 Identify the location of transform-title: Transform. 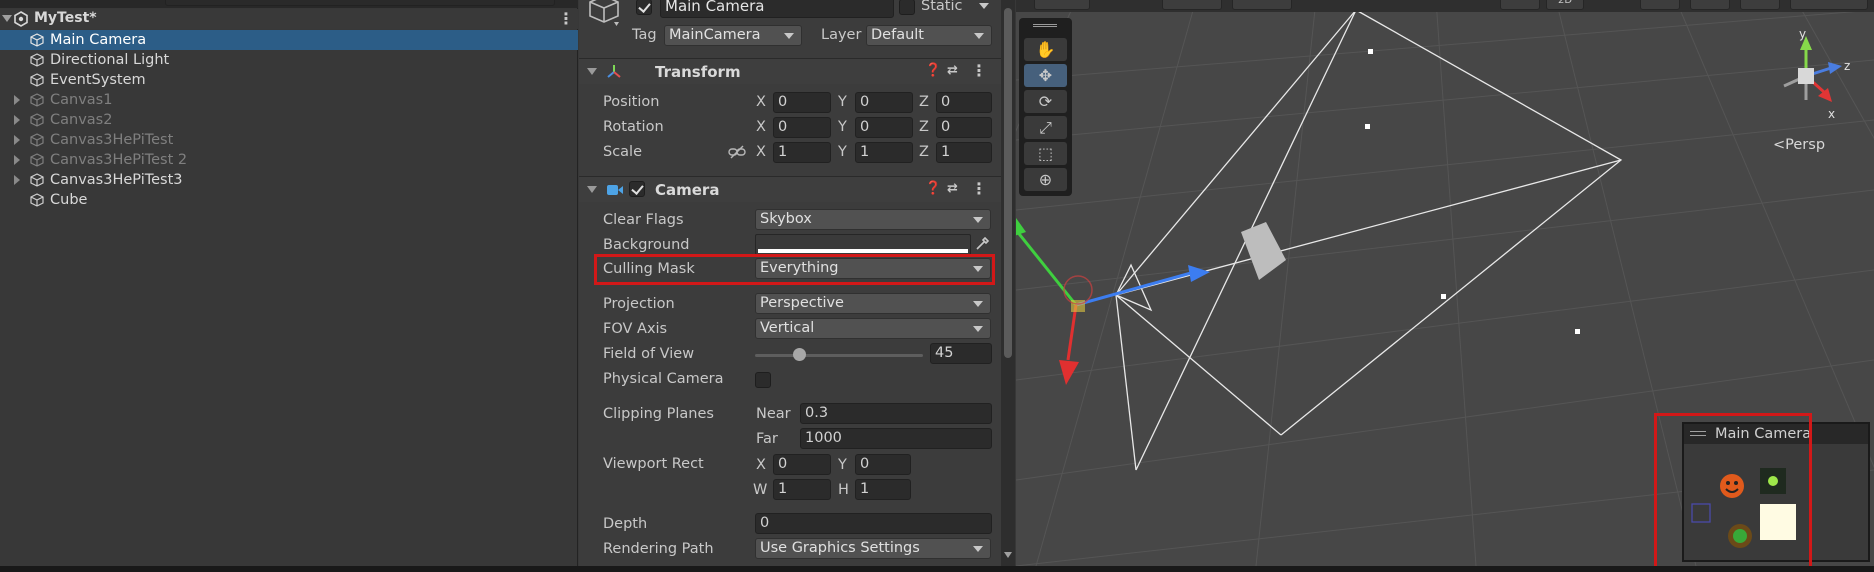
(698, 72).